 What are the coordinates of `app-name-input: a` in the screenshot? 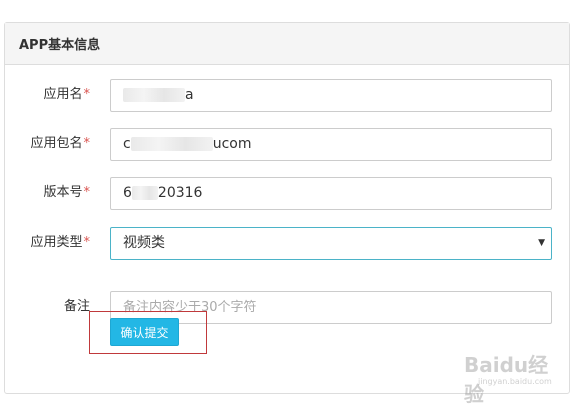 It's located at (331, 95).